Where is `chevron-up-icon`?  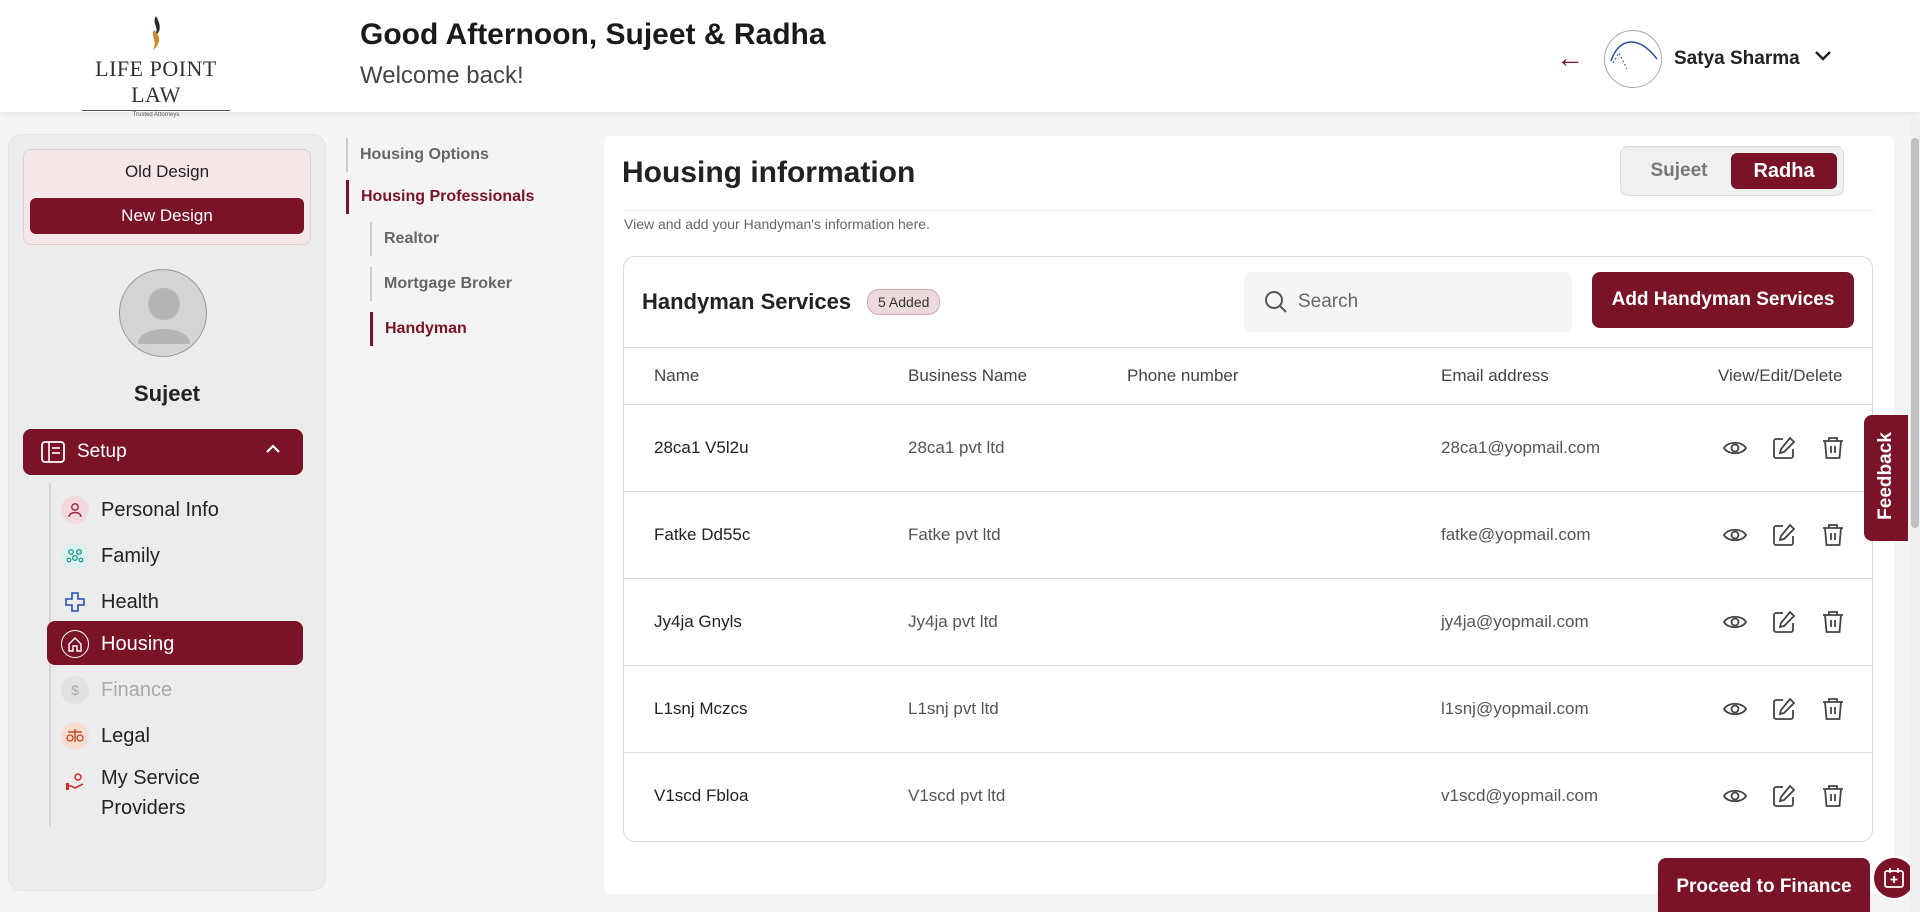 chevron-up-icon is located at coordinates (273, 450).